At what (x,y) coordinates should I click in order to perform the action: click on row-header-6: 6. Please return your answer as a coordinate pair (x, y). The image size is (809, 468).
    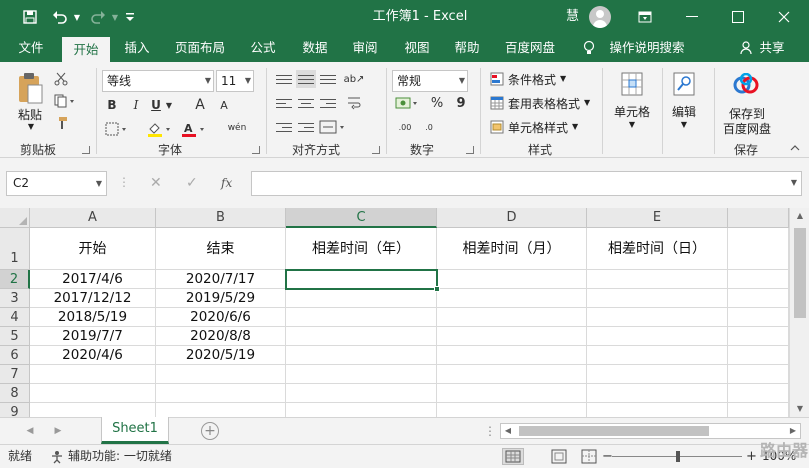
    Looking at the image, I should click on (15, 355).